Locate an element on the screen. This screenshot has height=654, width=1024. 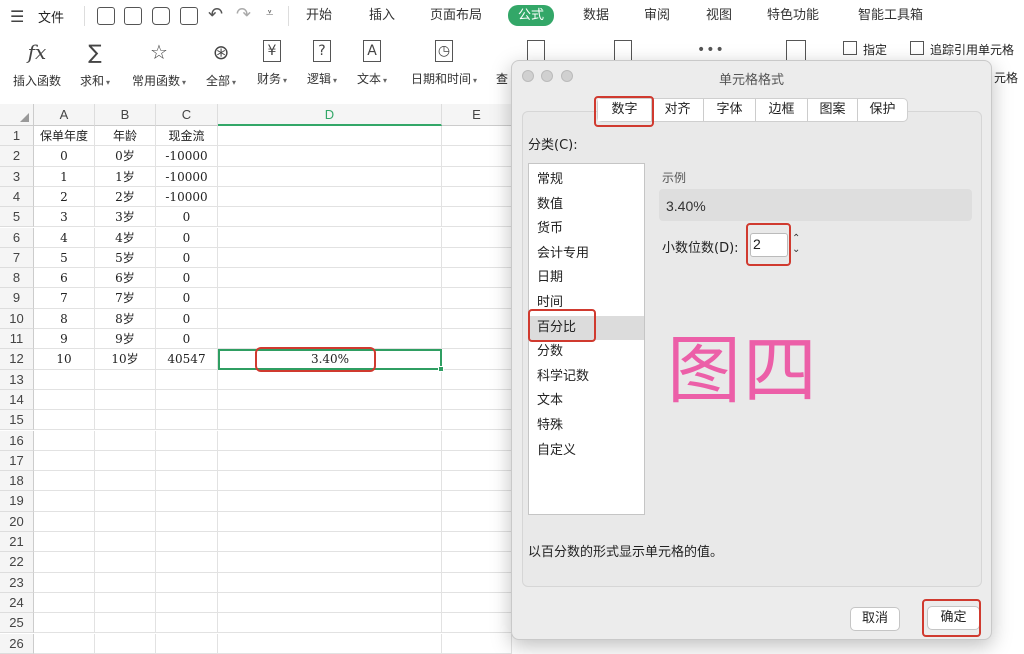
row-header-8: 8 is located at coordinates (17, 278).